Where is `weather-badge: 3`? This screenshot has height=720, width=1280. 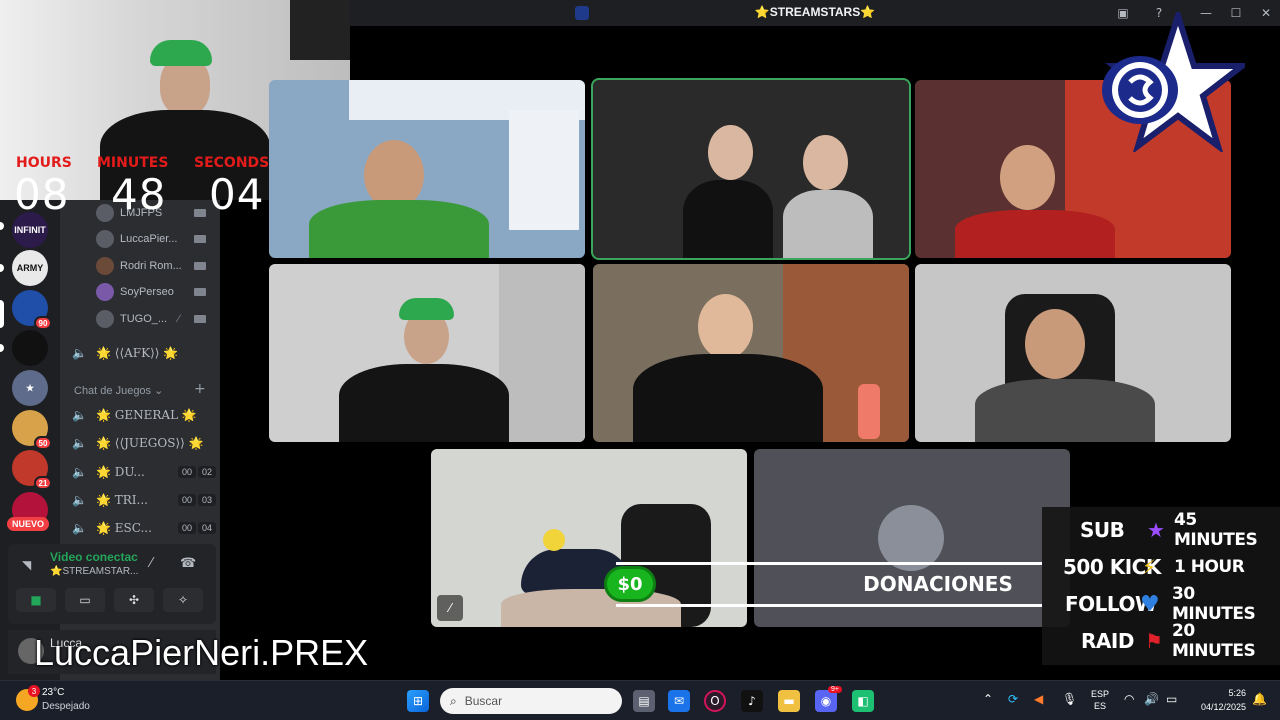 weather-badge: 3 is located at coordinates (34, 691).